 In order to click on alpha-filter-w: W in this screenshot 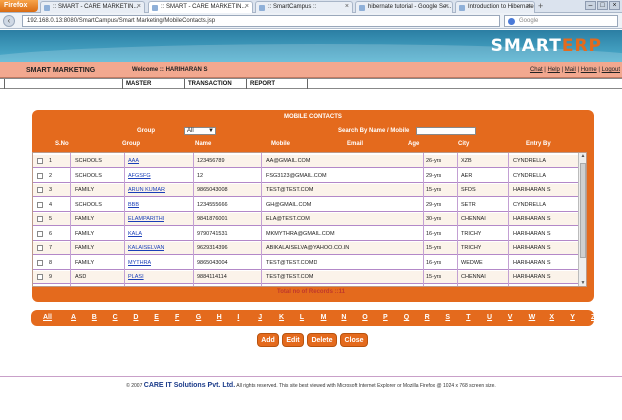, I will do `click(532, 317)`.